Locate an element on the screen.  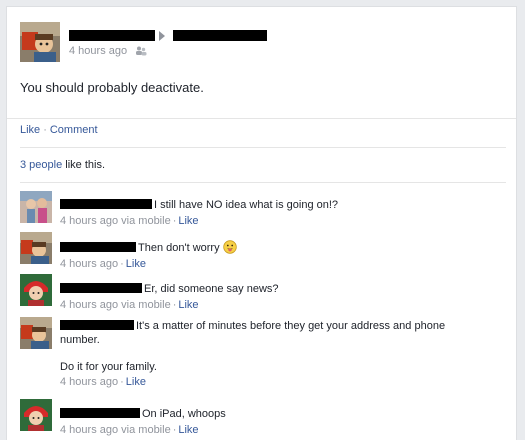
post-timestamp: 4 hours ago is located at coordinates (98, 51).